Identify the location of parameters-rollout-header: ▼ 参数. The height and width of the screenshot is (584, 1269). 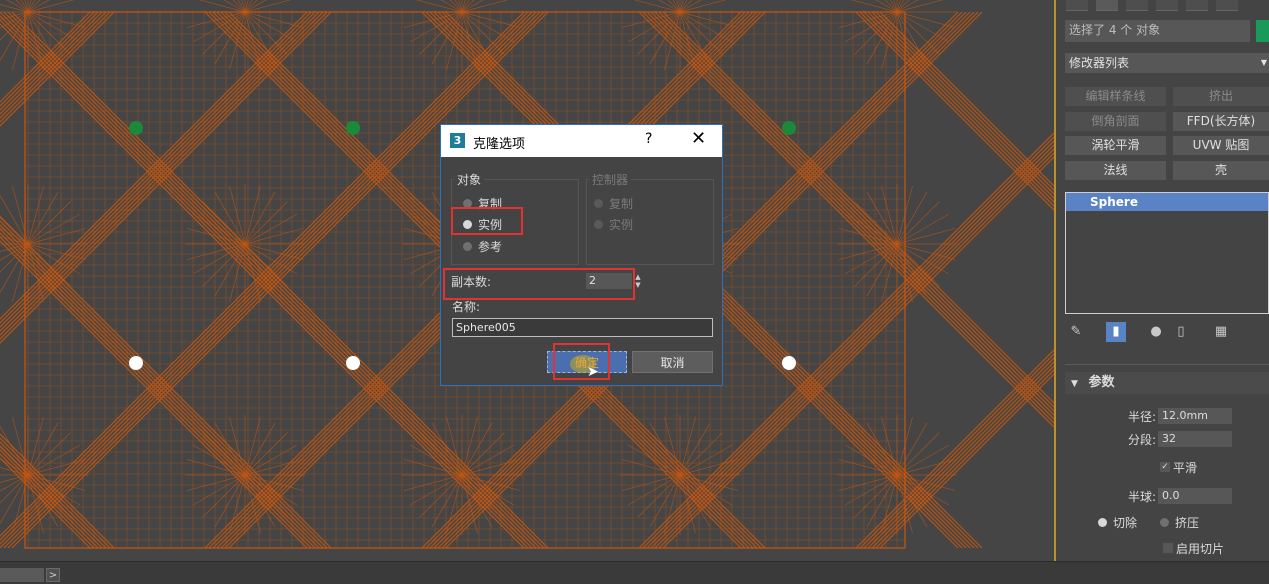
(1167, 383).